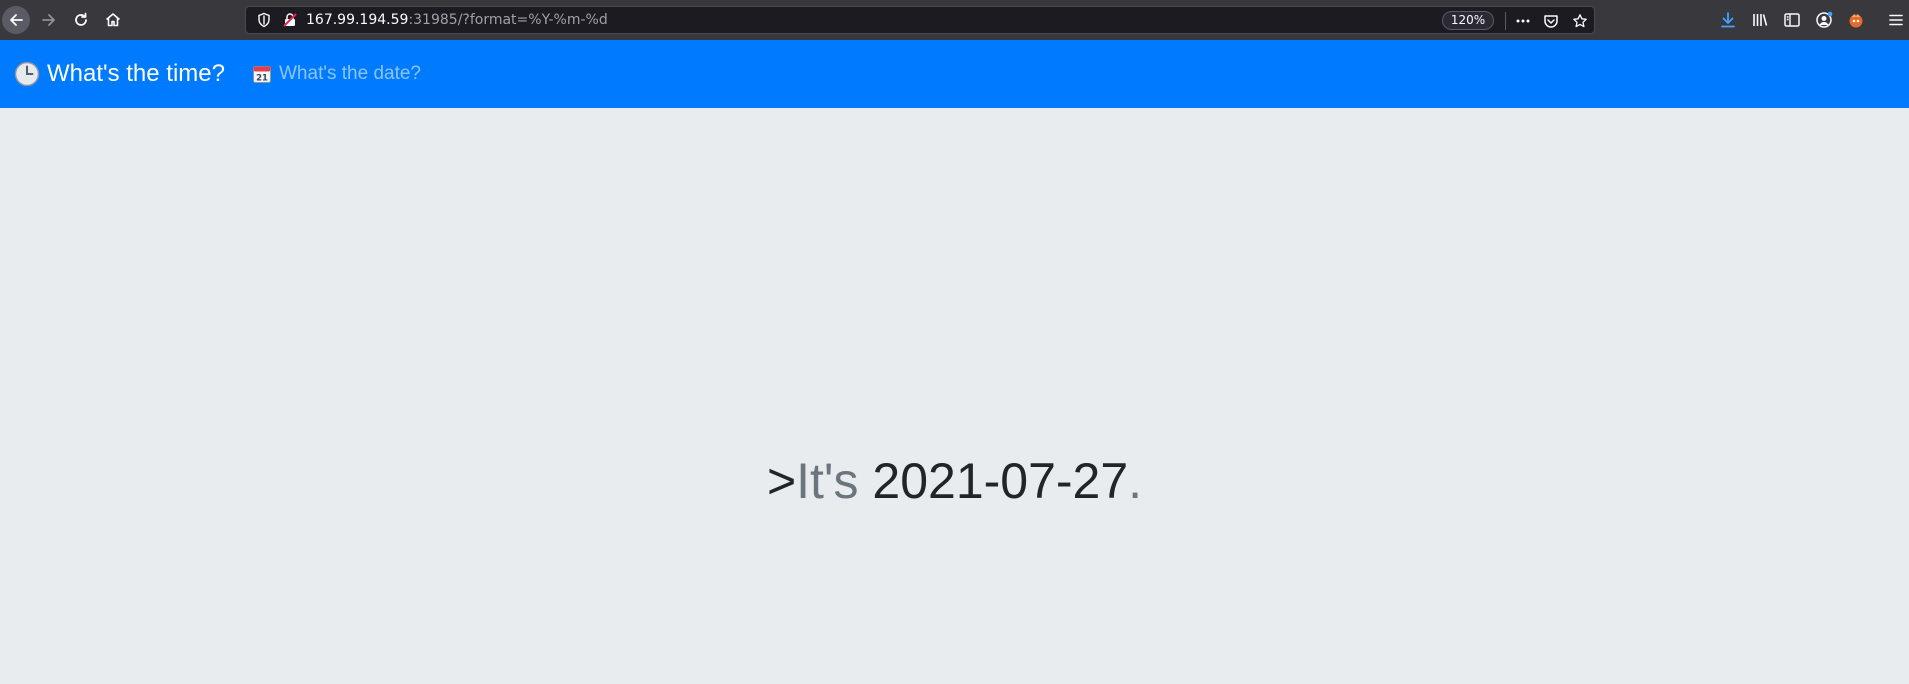  I want to click on downloads-button, so click(1728, 20).